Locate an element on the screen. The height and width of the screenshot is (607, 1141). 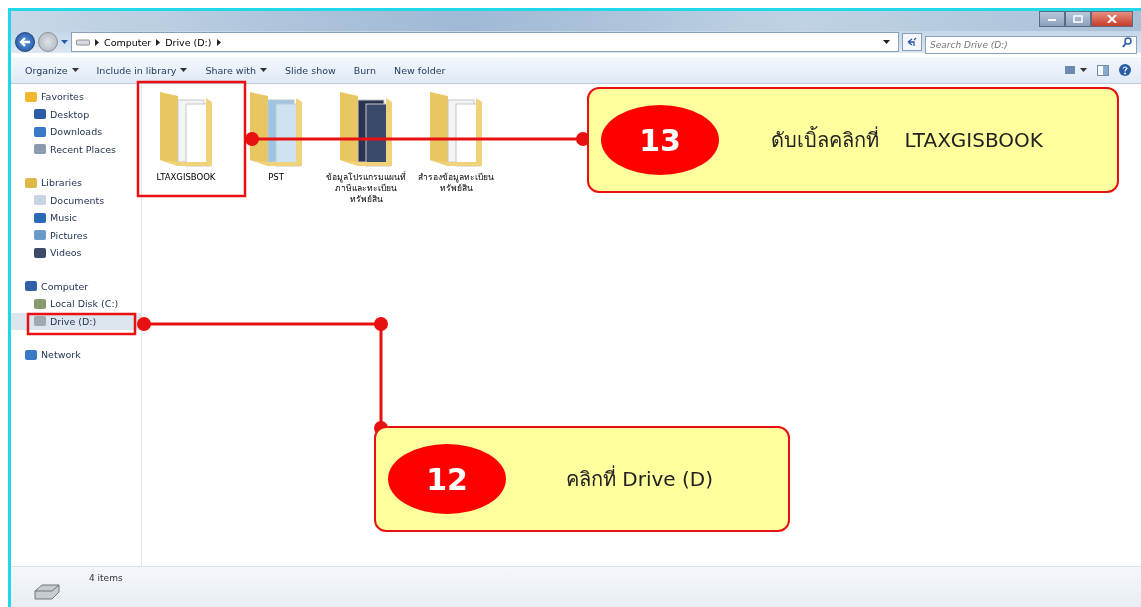
back-button is located at coordinates (25, 42).